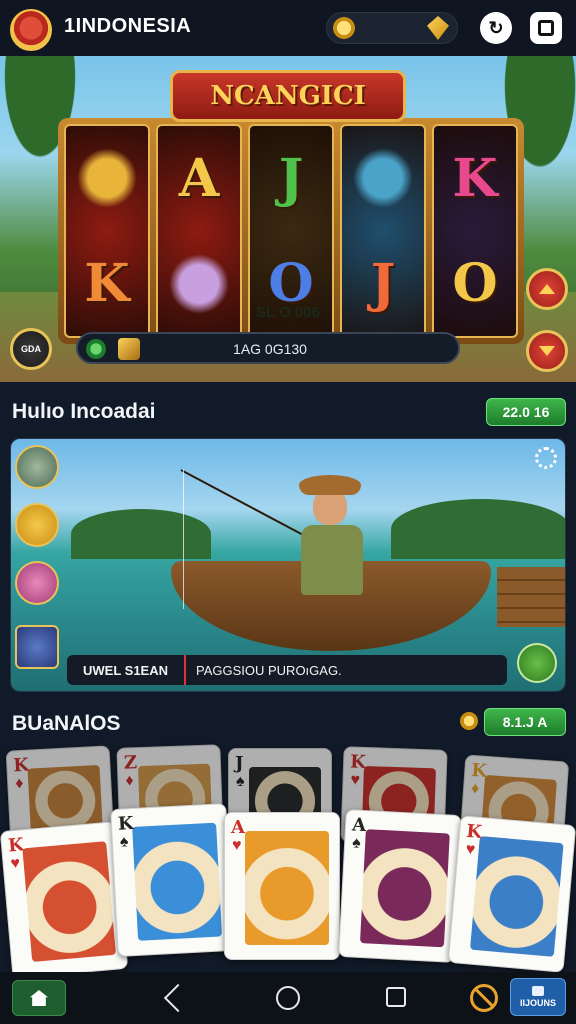 The height and width of the screenshot is (1024, 576). What do you see at coordinates (496, 28) in the screenshot?
I see `clock-swap-icon: ↻` at bounding box center [496, 28].